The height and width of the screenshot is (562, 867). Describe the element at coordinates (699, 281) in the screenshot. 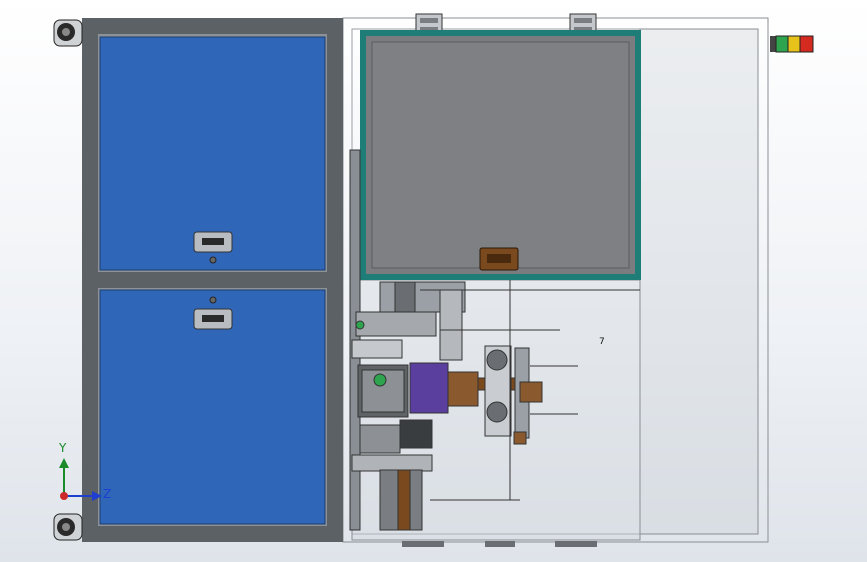

I see `side-panel-right` at that location.